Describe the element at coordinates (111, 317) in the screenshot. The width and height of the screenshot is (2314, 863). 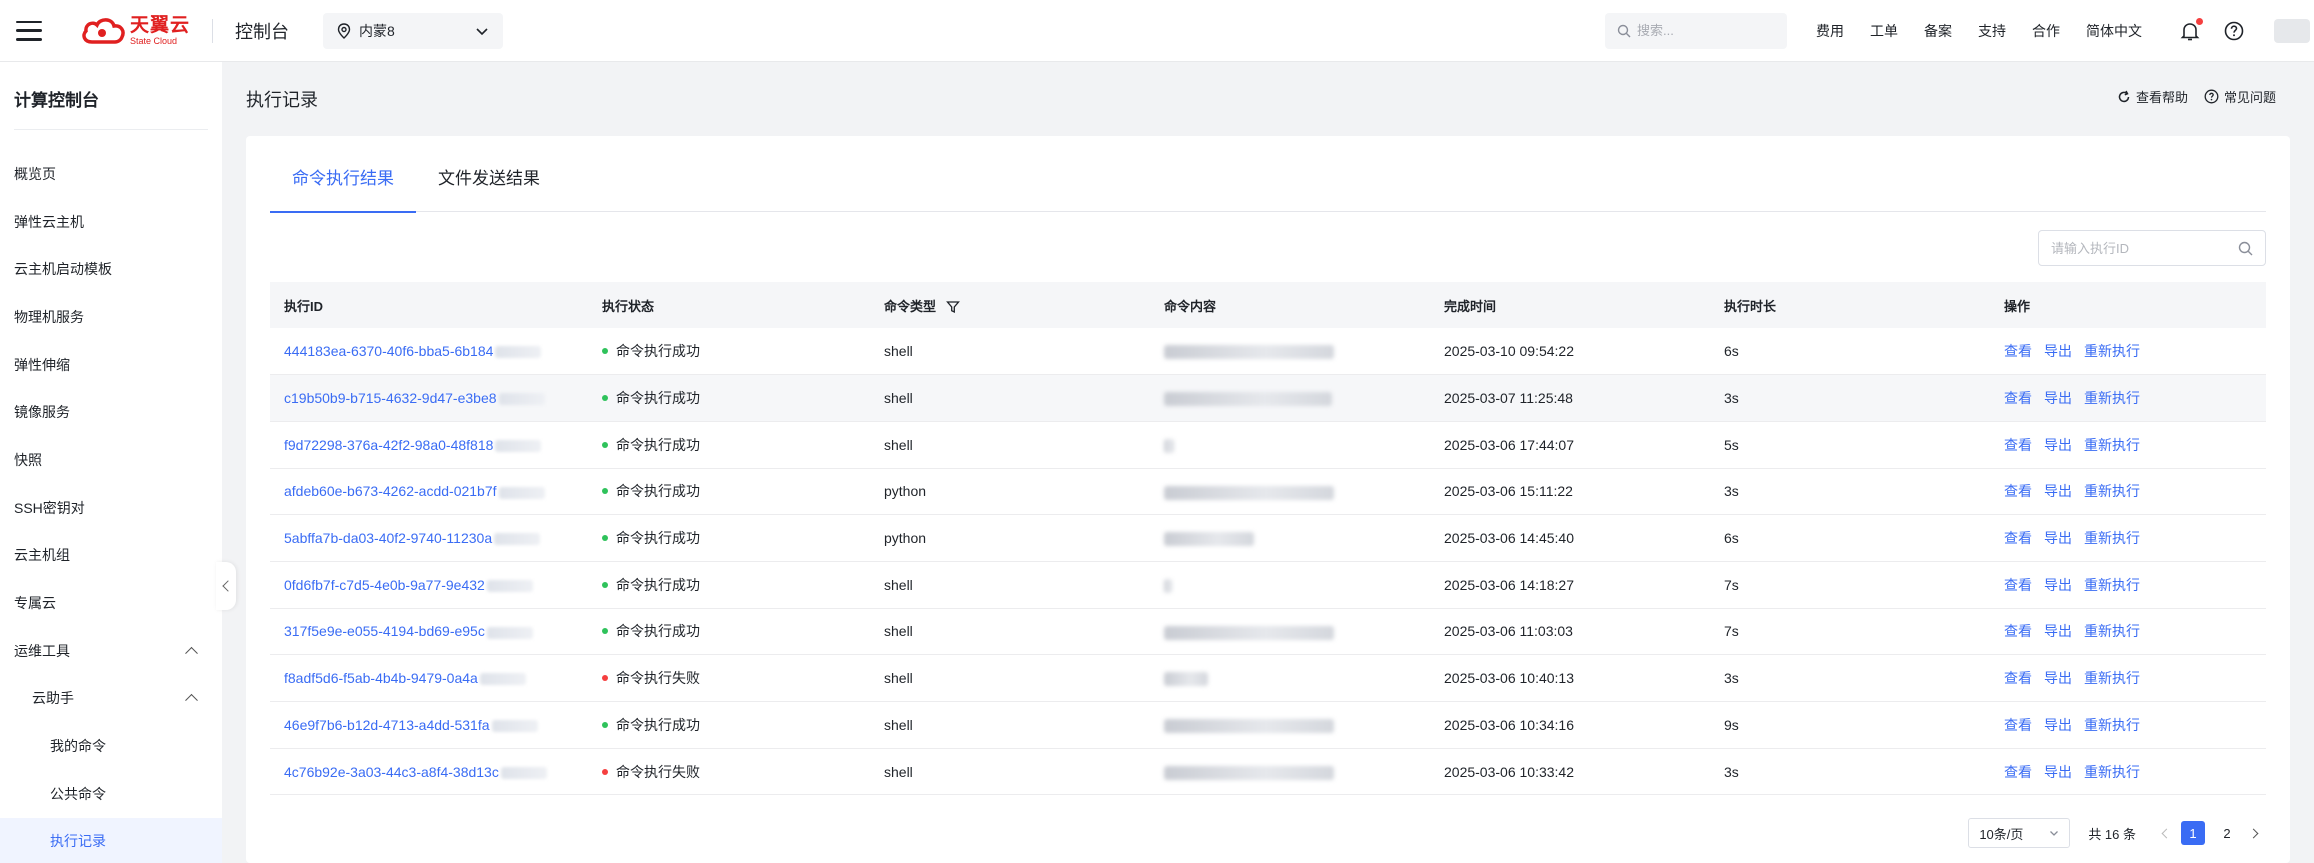
I see `sidebar-item-bare-metal: 物理机服务` at that location.